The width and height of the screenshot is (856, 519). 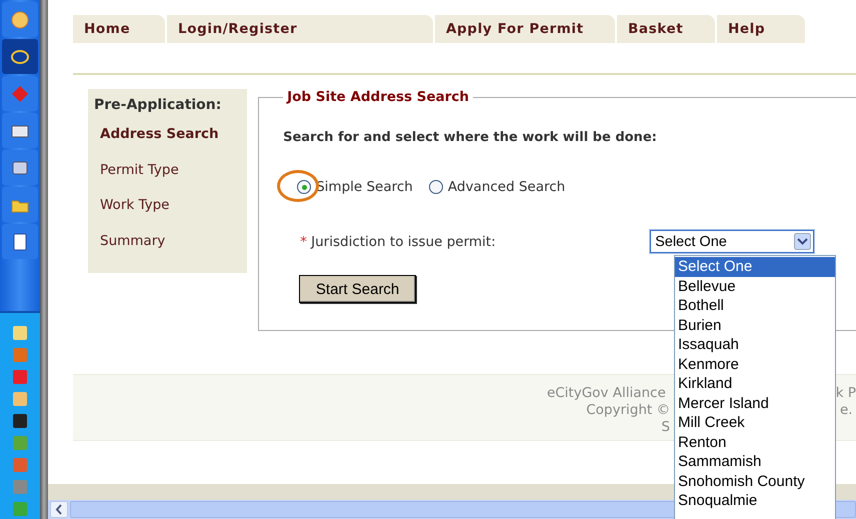 What do you see at coordinates (755, 384) in the screenshot?
I see `dropdown-option: Kirkland` at bounding box center [755, 384].